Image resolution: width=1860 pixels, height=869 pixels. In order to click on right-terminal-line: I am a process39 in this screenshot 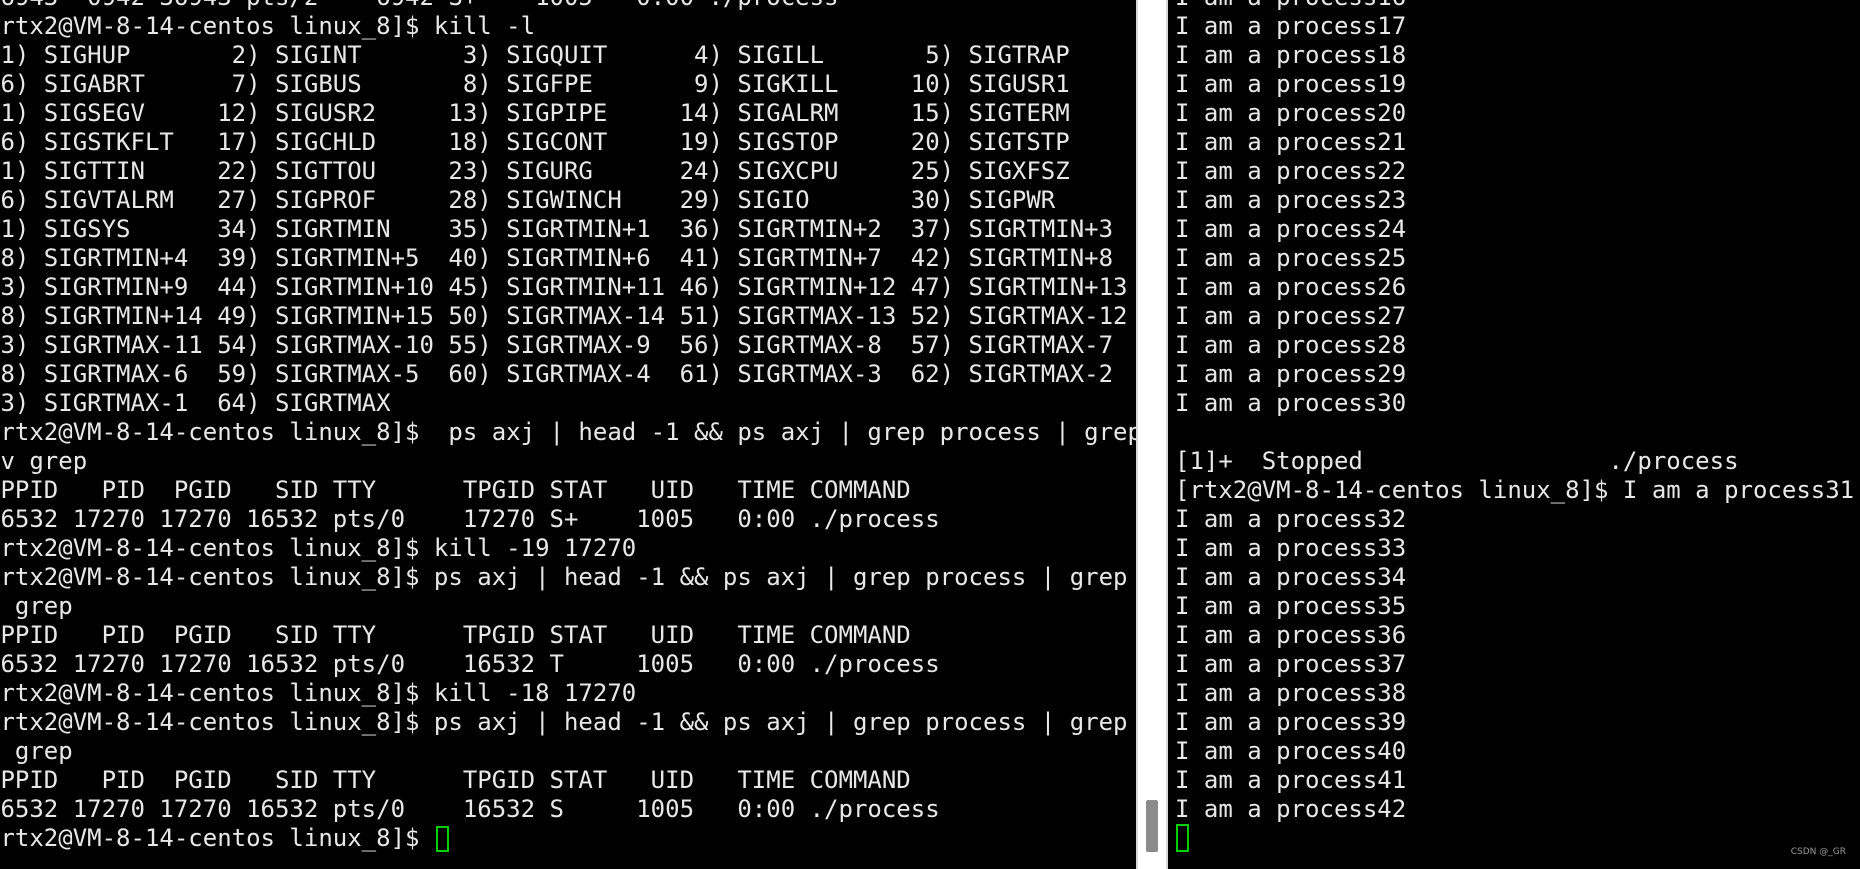, I will do `click(1291, 722)`.